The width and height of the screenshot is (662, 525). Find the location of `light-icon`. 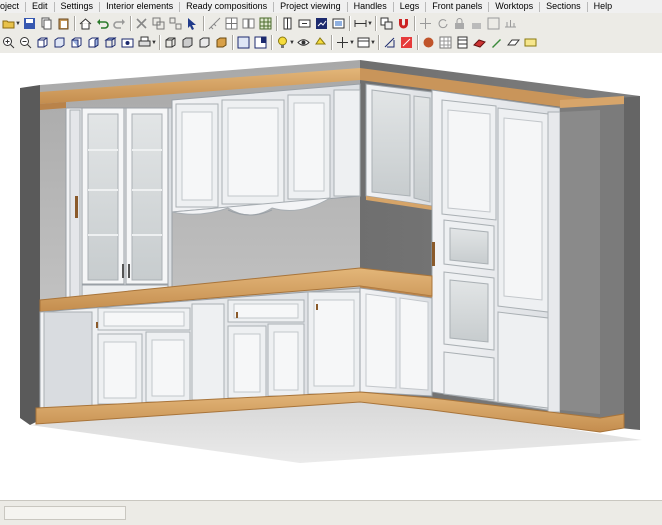

light-icon is located at coordinates (282, 42).